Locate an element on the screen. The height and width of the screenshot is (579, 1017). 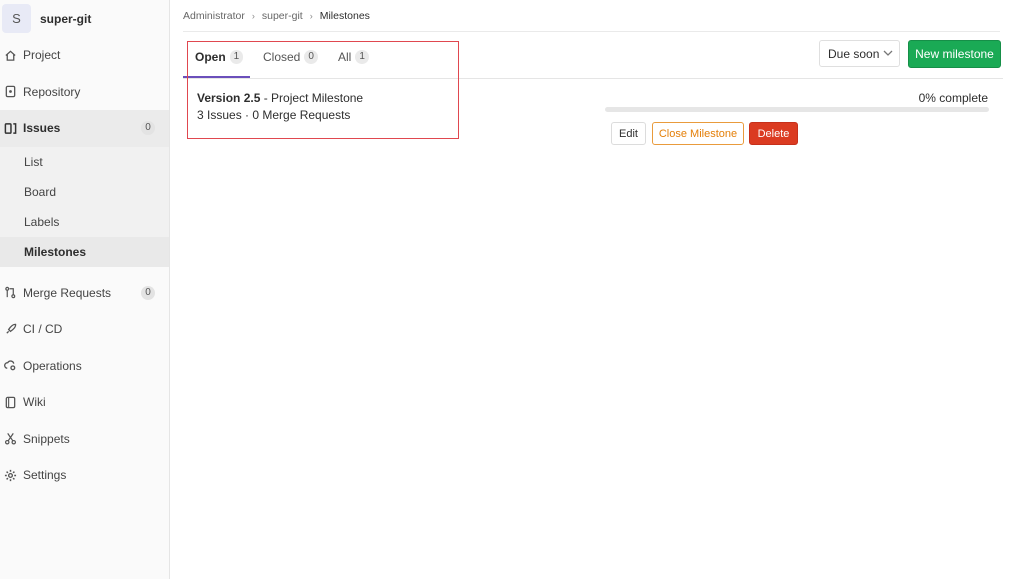
scissors-icon is located at coordinates (10, 438).